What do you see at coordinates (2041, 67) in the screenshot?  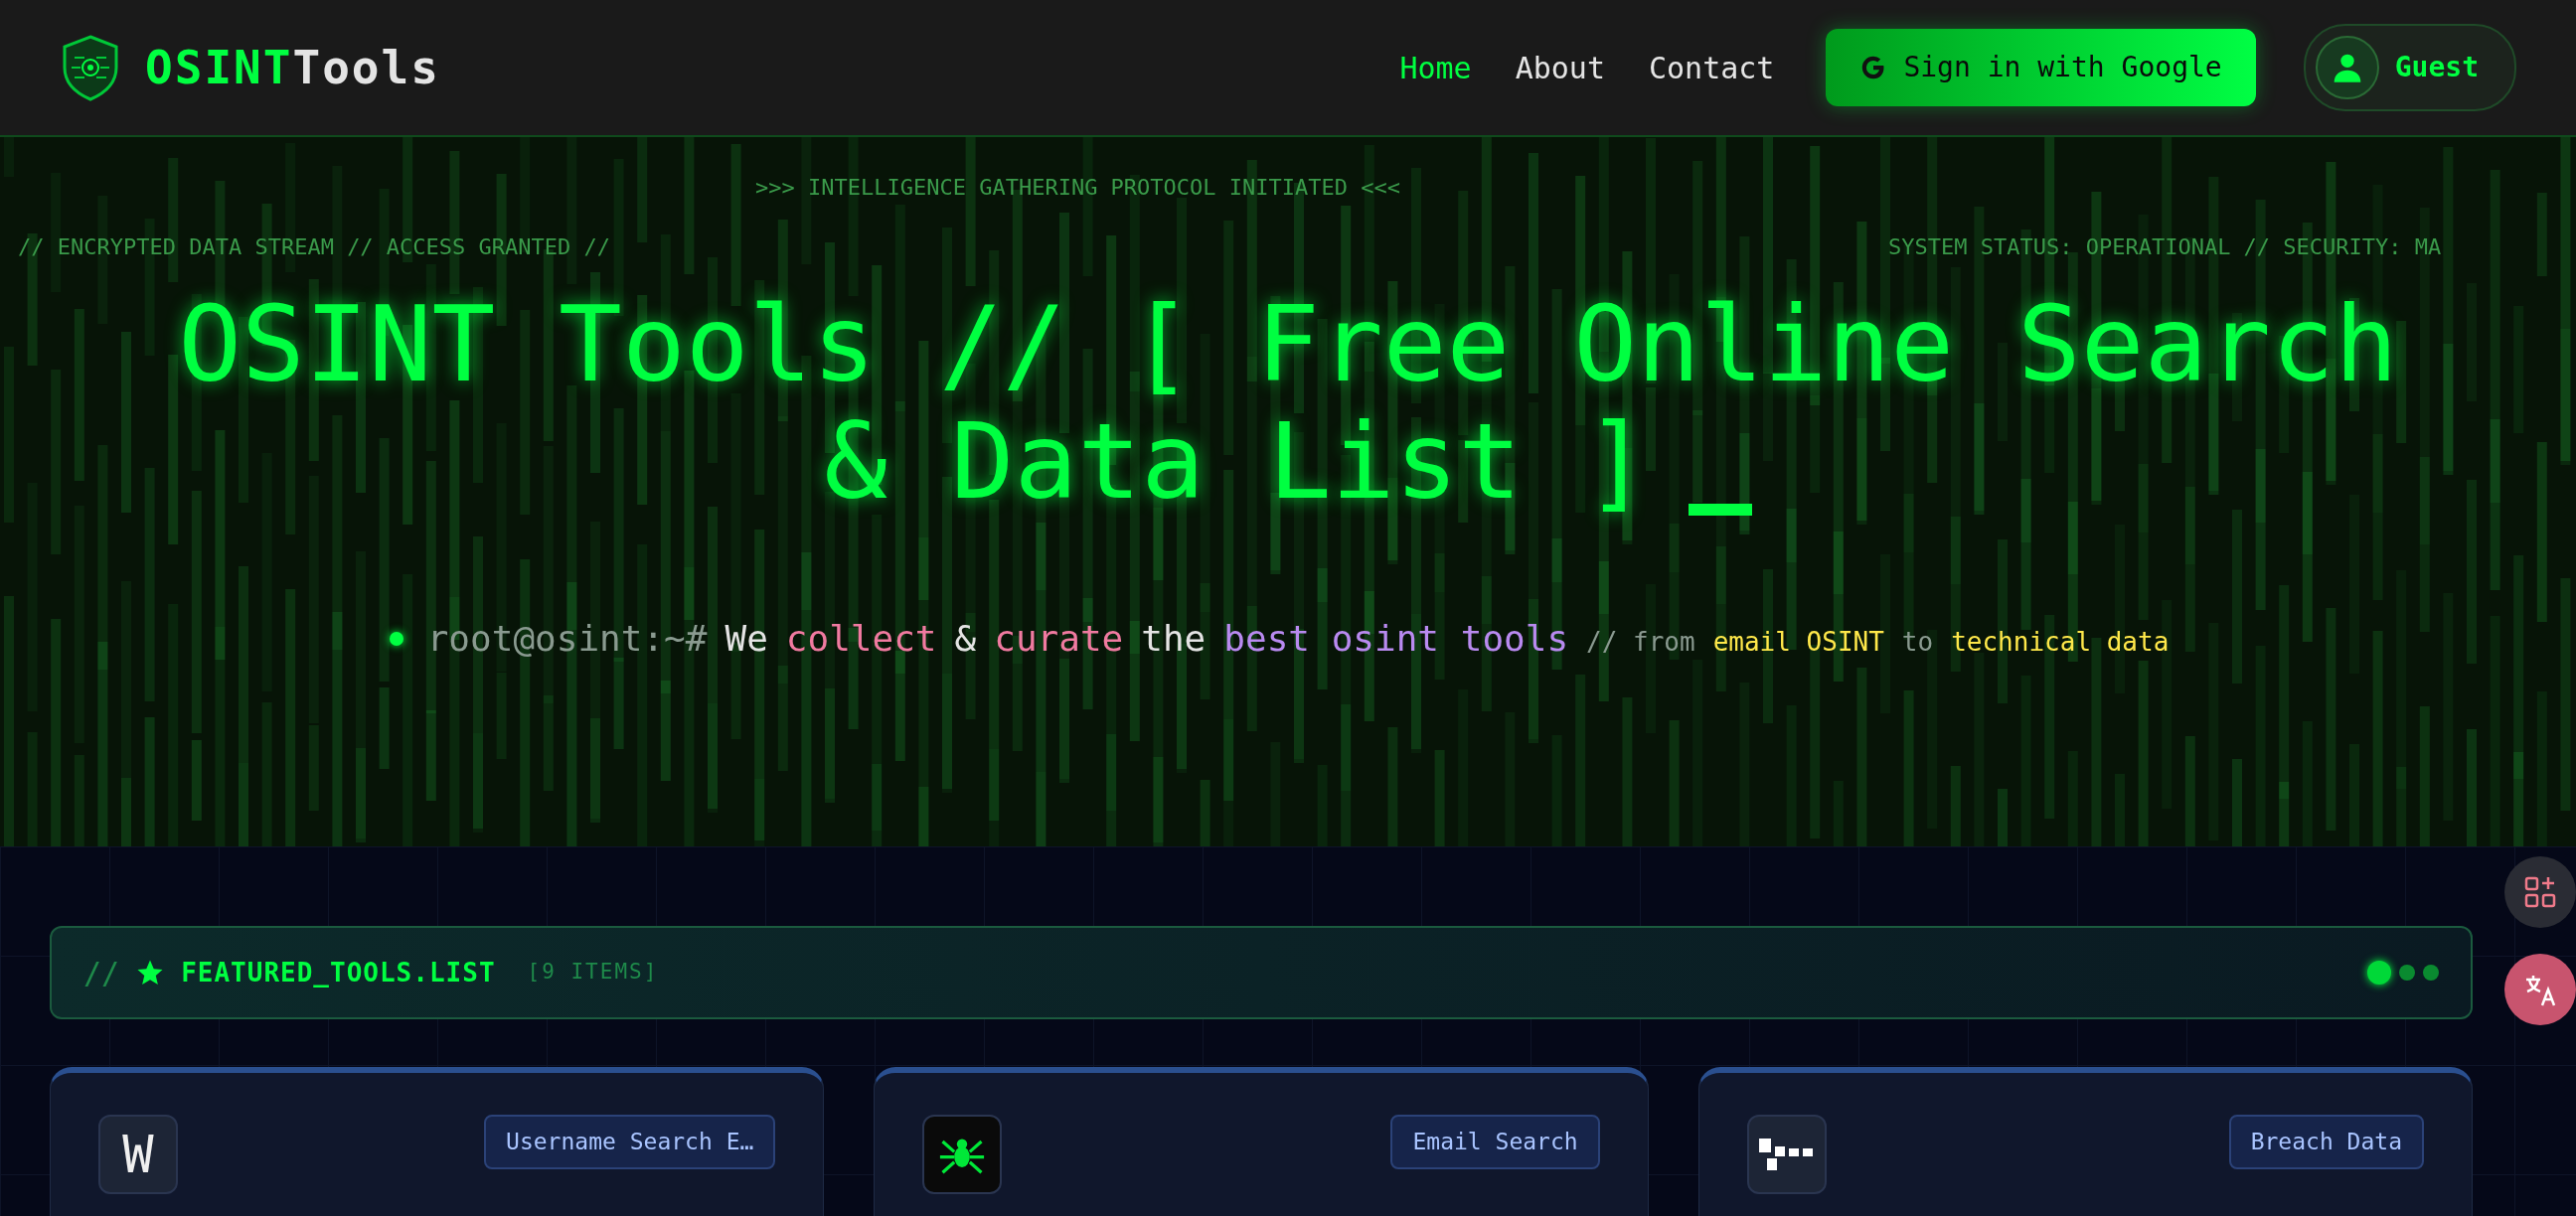 I see `sign-in-button: Sign in with Google` at bounding box center [2041, 67].